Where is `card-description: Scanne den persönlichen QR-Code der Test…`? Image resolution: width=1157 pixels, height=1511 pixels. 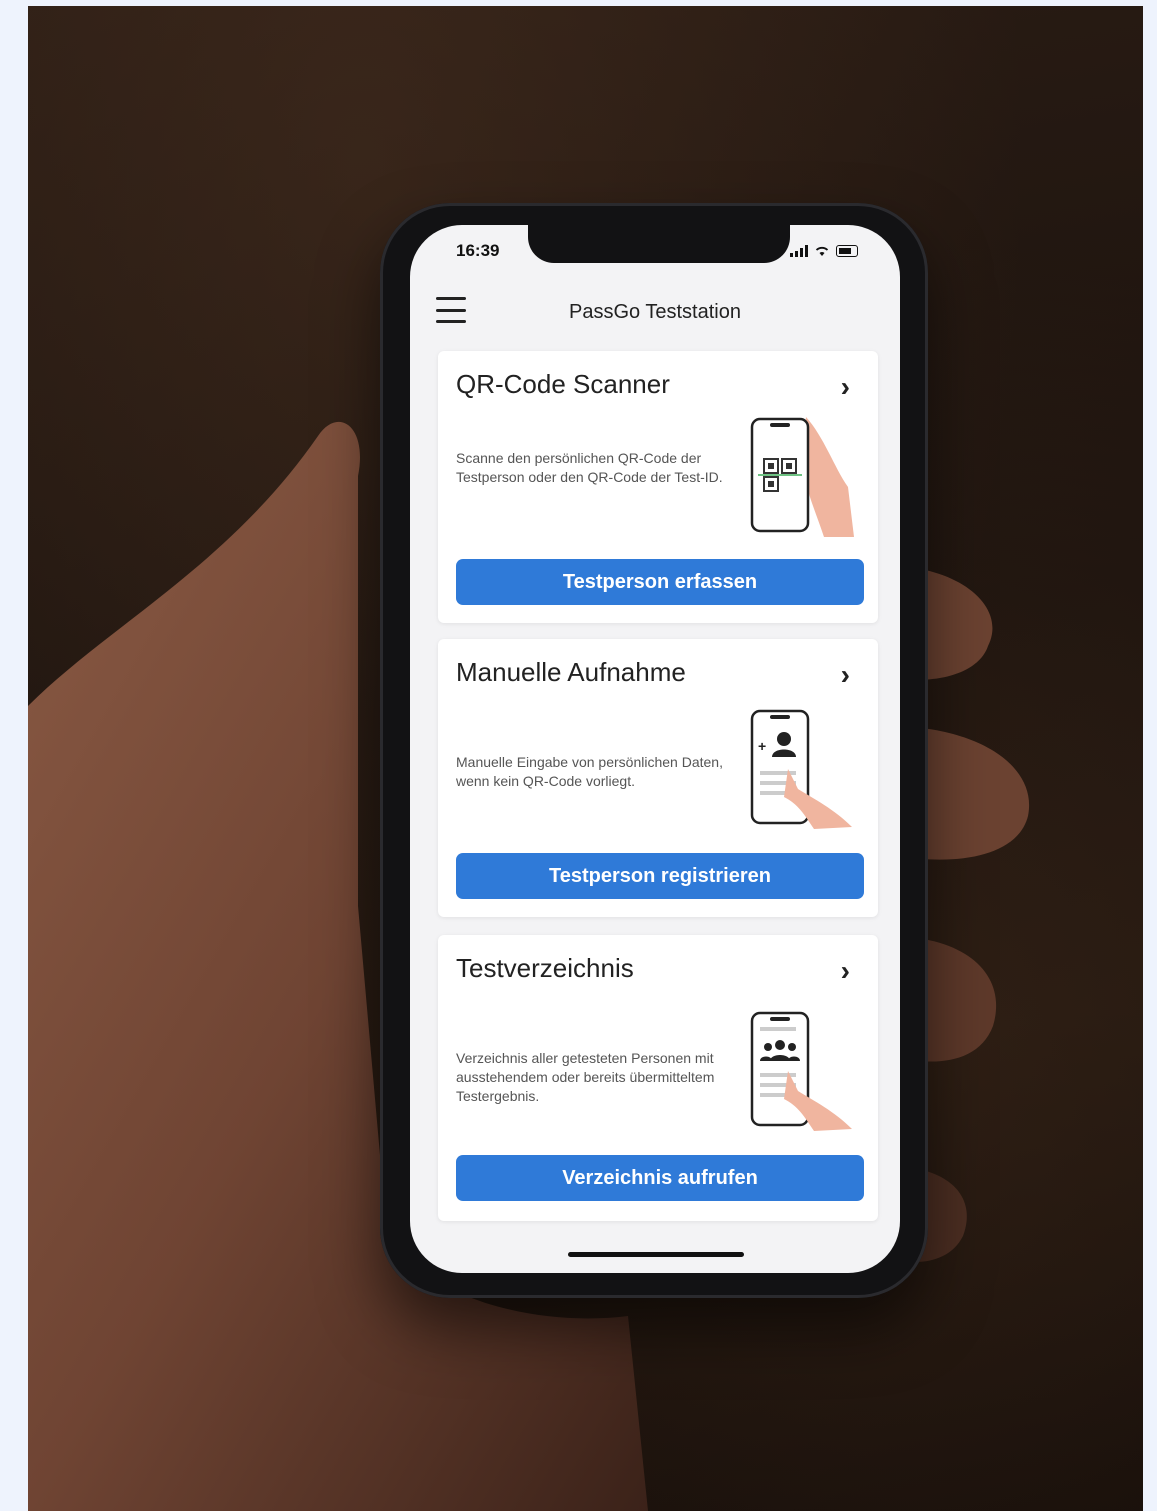 card-description: Scanne den persönlichen QR-Code der Test… is located at coordinates (589, 467).